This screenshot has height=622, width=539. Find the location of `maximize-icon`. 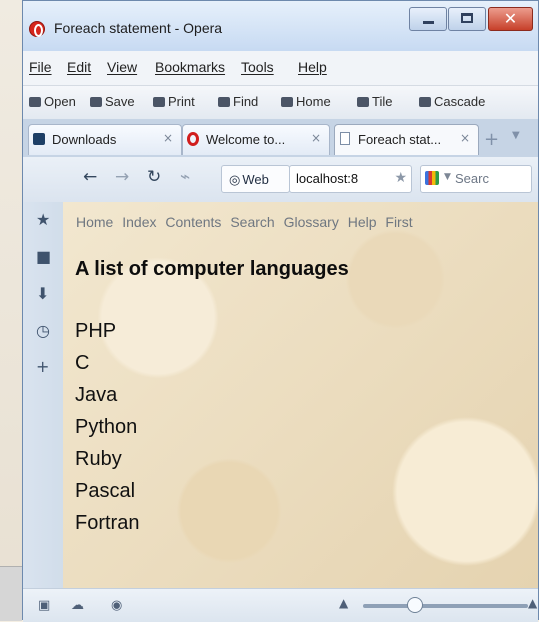

maximize-icon is located at coordinates (467, 18).